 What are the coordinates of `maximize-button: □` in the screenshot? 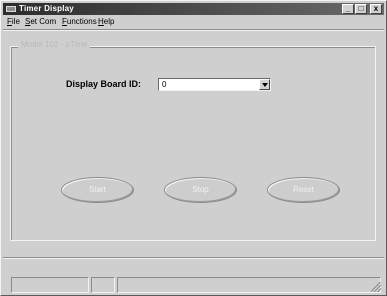 It's located at (361, 9).